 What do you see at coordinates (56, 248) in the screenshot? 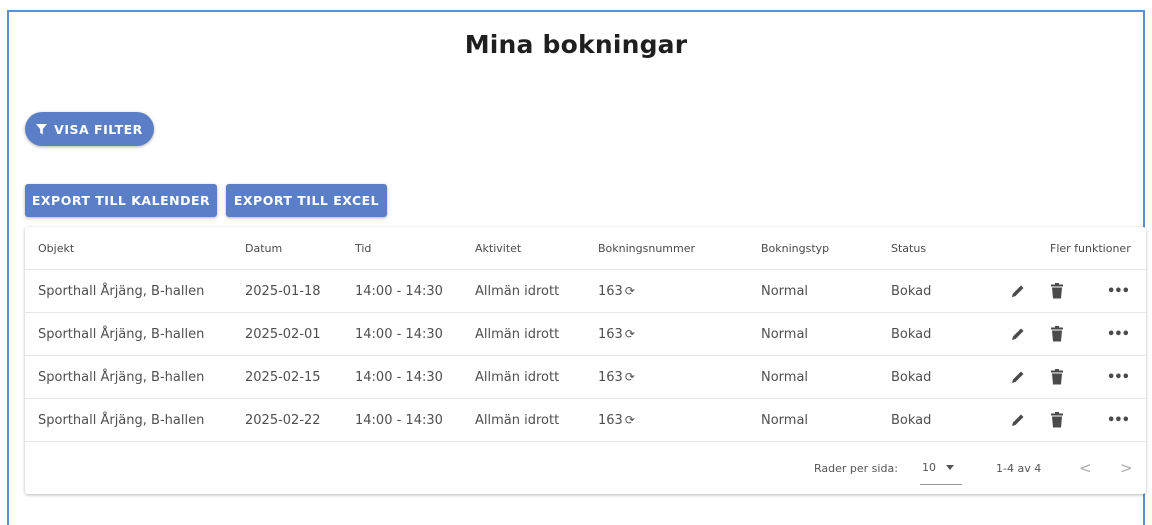
I see `column-header-objekt: Objekt` at bounding box center [56, 248].